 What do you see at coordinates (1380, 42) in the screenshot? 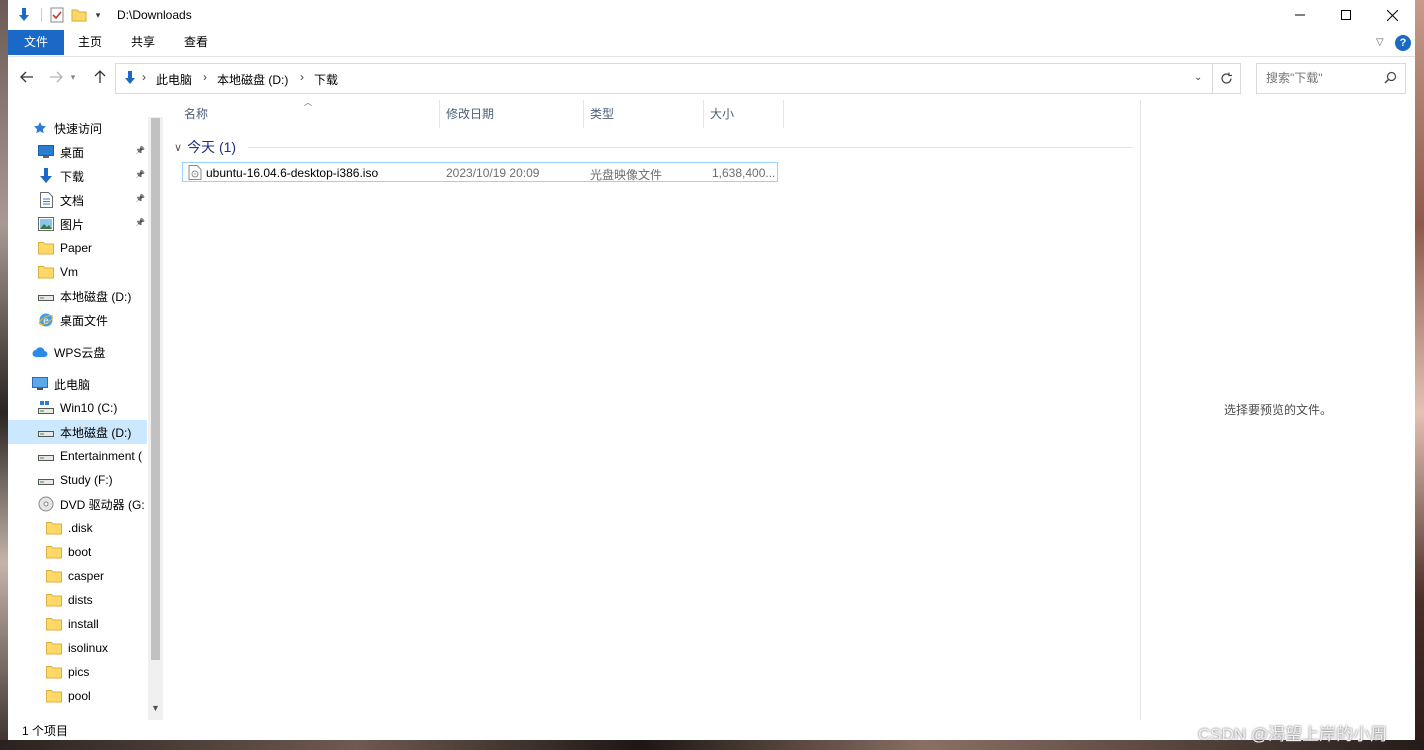
I see `expand-ribbon-icon: ▽` at bounding box center [1380, 42].